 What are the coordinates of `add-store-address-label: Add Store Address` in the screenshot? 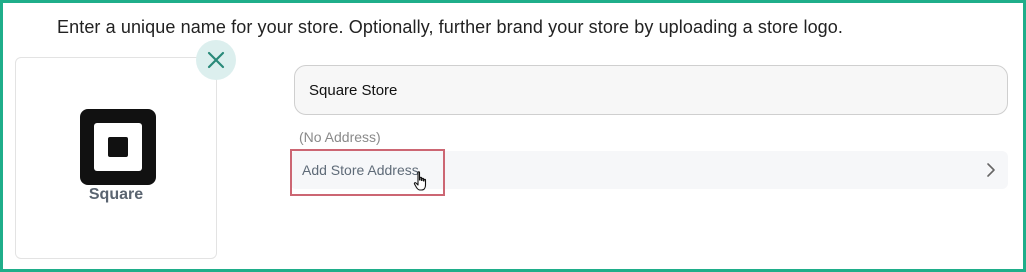 It's located at (360, 170).